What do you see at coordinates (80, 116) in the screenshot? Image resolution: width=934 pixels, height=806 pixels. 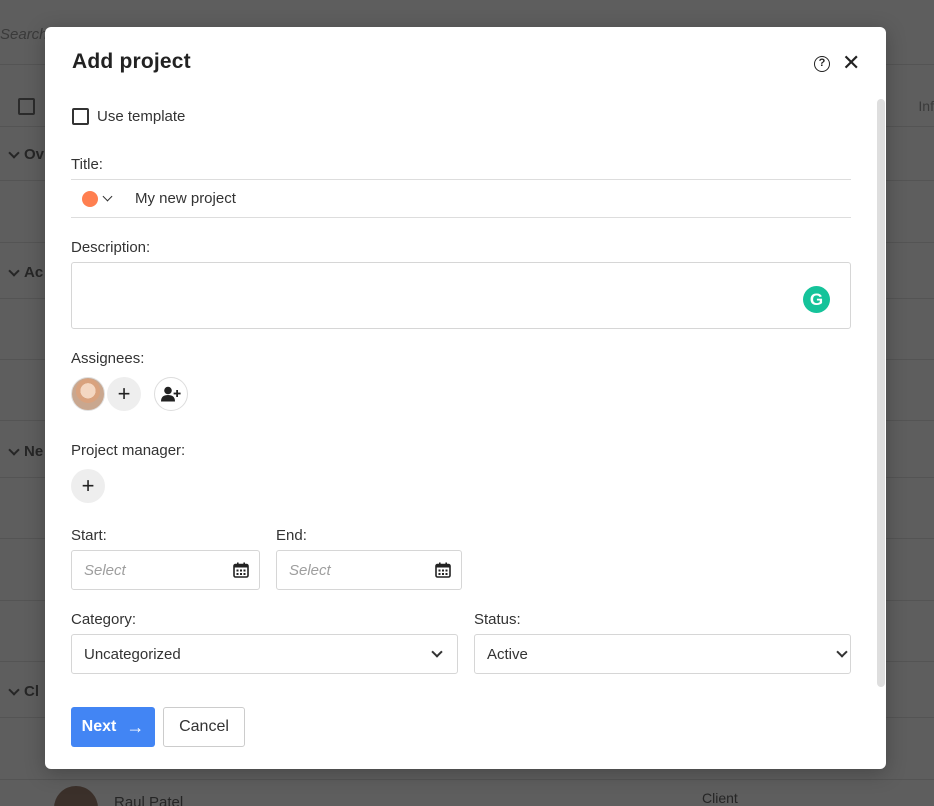 I see `use-template-checkbox` at bounding box center [80, 116].